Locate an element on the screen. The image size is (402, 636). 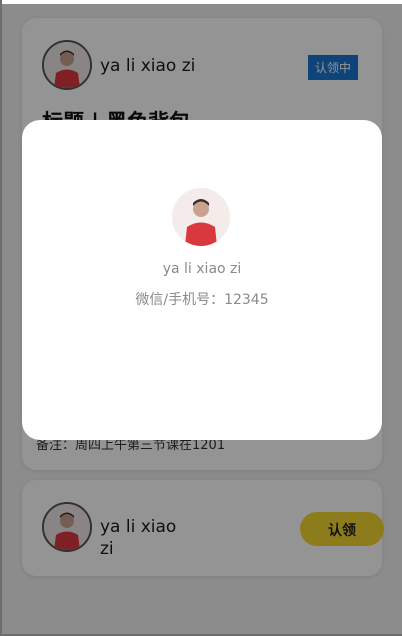
window-top-edge is located at coordinates (201, 2).